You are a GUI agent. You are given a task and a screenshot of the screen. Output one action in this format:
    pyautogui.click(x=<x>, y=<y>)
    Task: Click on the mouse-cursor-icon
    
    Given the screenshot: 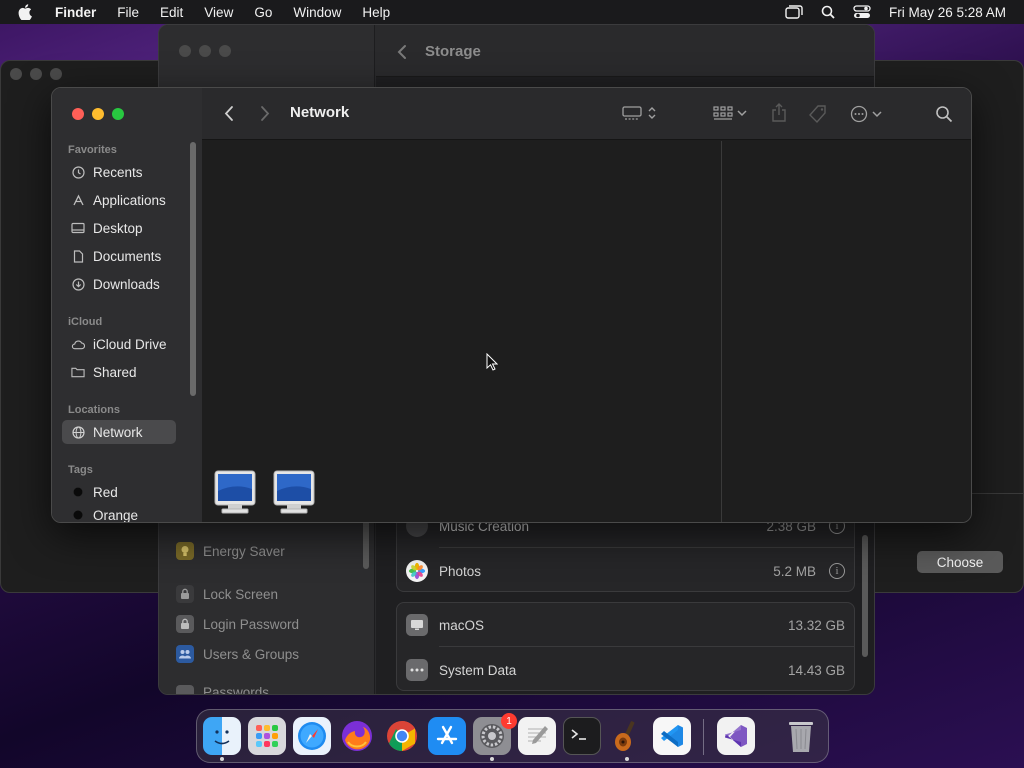 What is the action you would take?
    pyautogui.click(x=492, y=364)
    